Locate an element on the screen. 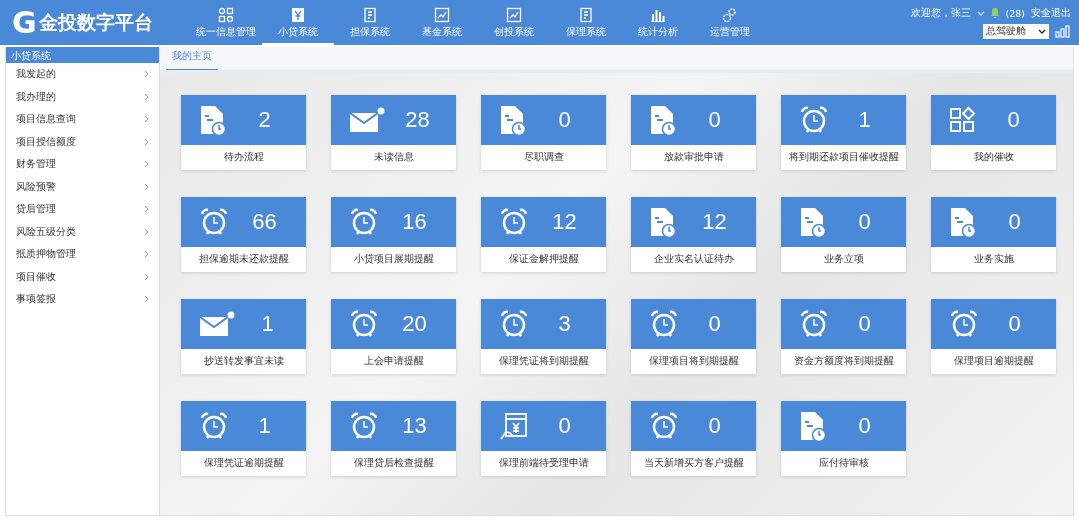 The width and height of the screenshot is (1079, 520). card-count: 12 is located at coordinates (714, 222).